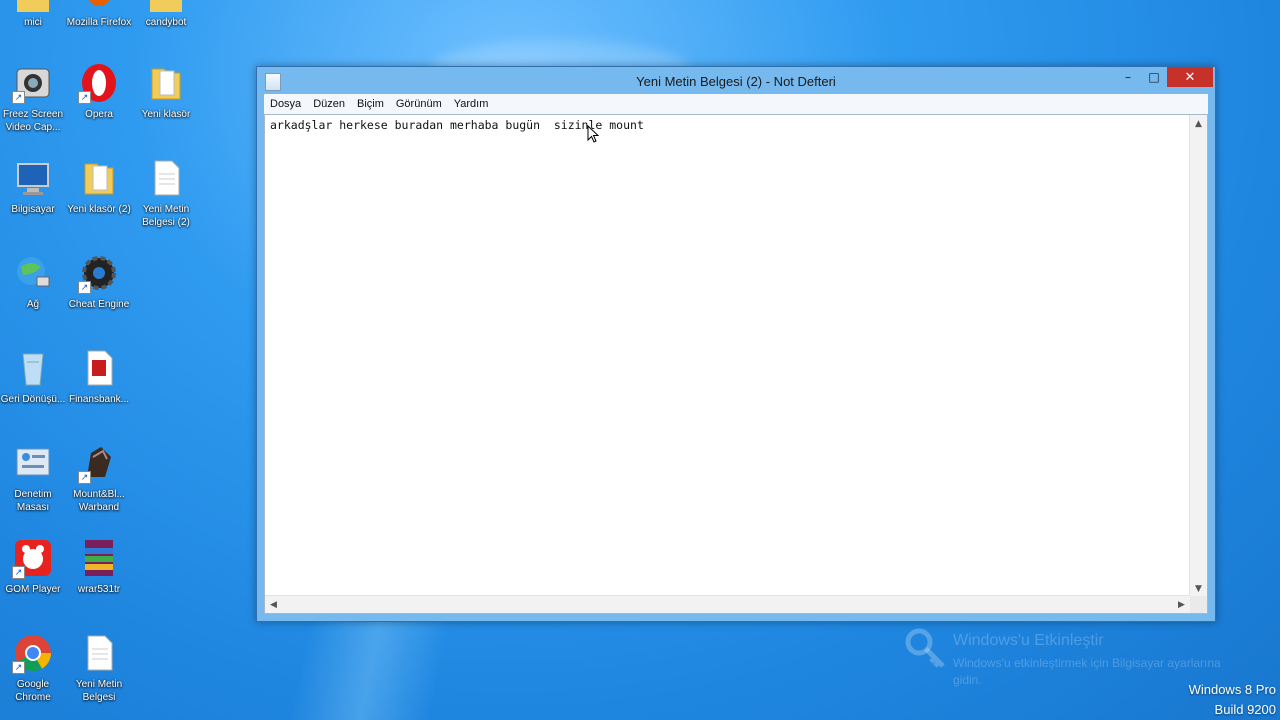 The height and width of the screenshot is (720, 1280). What do you see at coordinates (1028, 640) in the screenshot?
I see `activation-title: Windows'u Etkinleştir` at bounding box center [1028, 640].